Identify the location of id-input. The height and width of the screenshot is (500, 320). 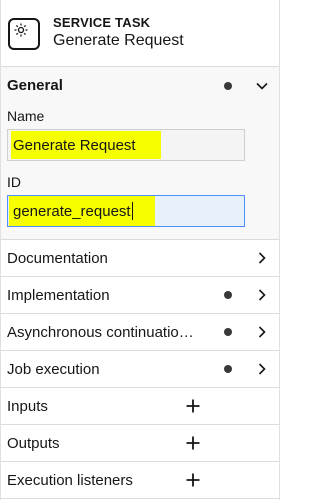
(126, 211).